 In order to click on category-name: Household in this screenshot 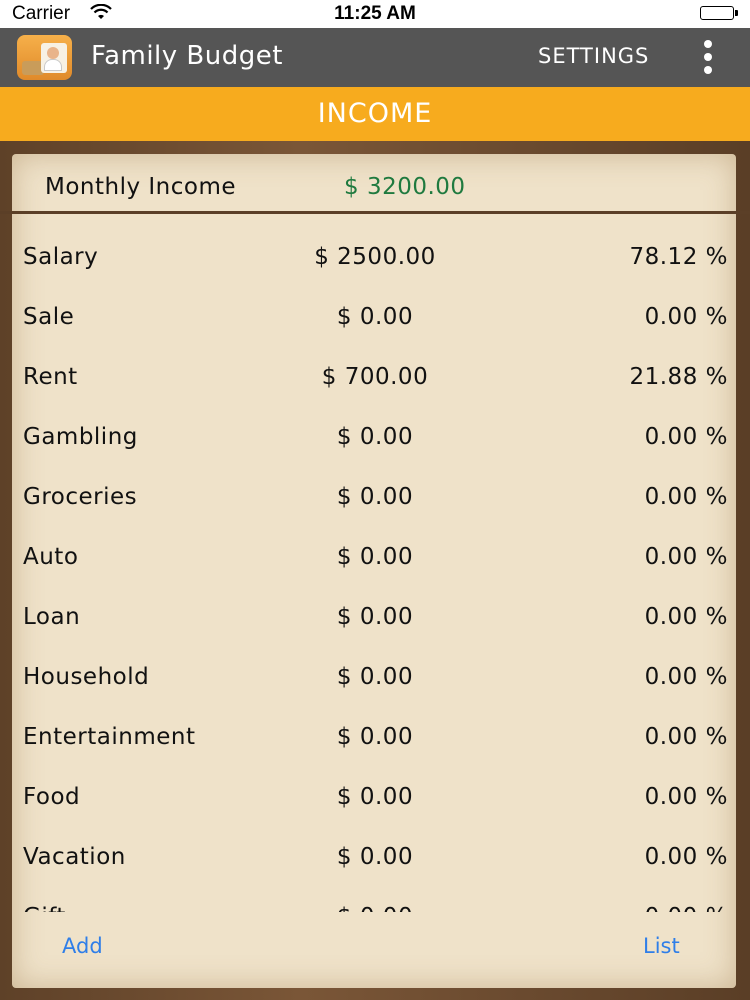, I will do `click(86, 677)`.